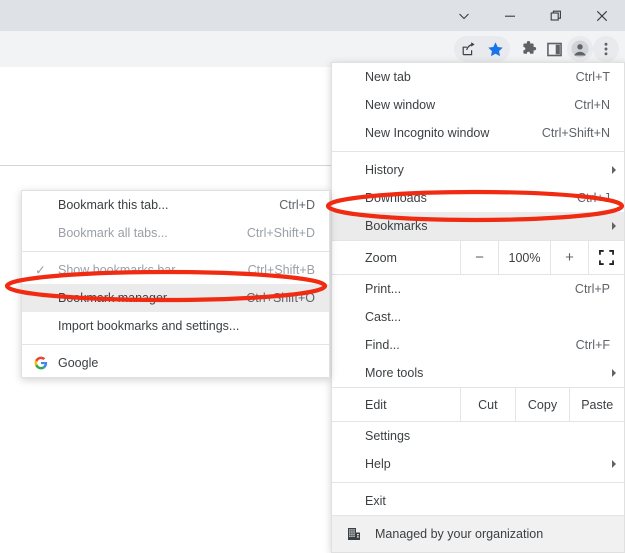  What do you see at coordinates (556, 15) in the screenshot?
I see `restore-icon` at bounding box center [556, 15].